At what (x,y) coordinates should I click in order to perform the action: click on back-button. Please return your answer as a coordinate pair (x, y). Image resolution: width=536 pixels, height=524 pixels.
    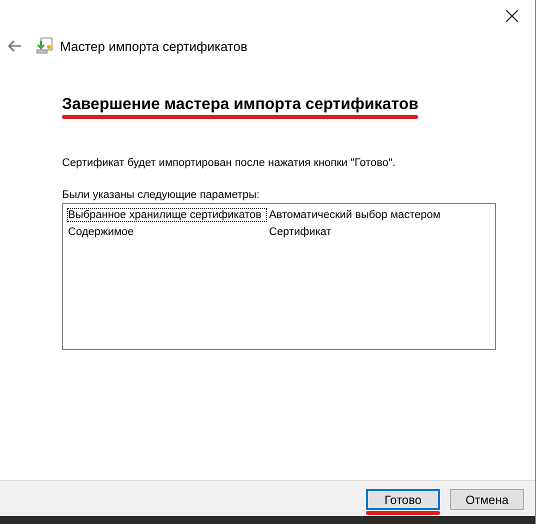
    Looking at the image, I should click on (15, 46).